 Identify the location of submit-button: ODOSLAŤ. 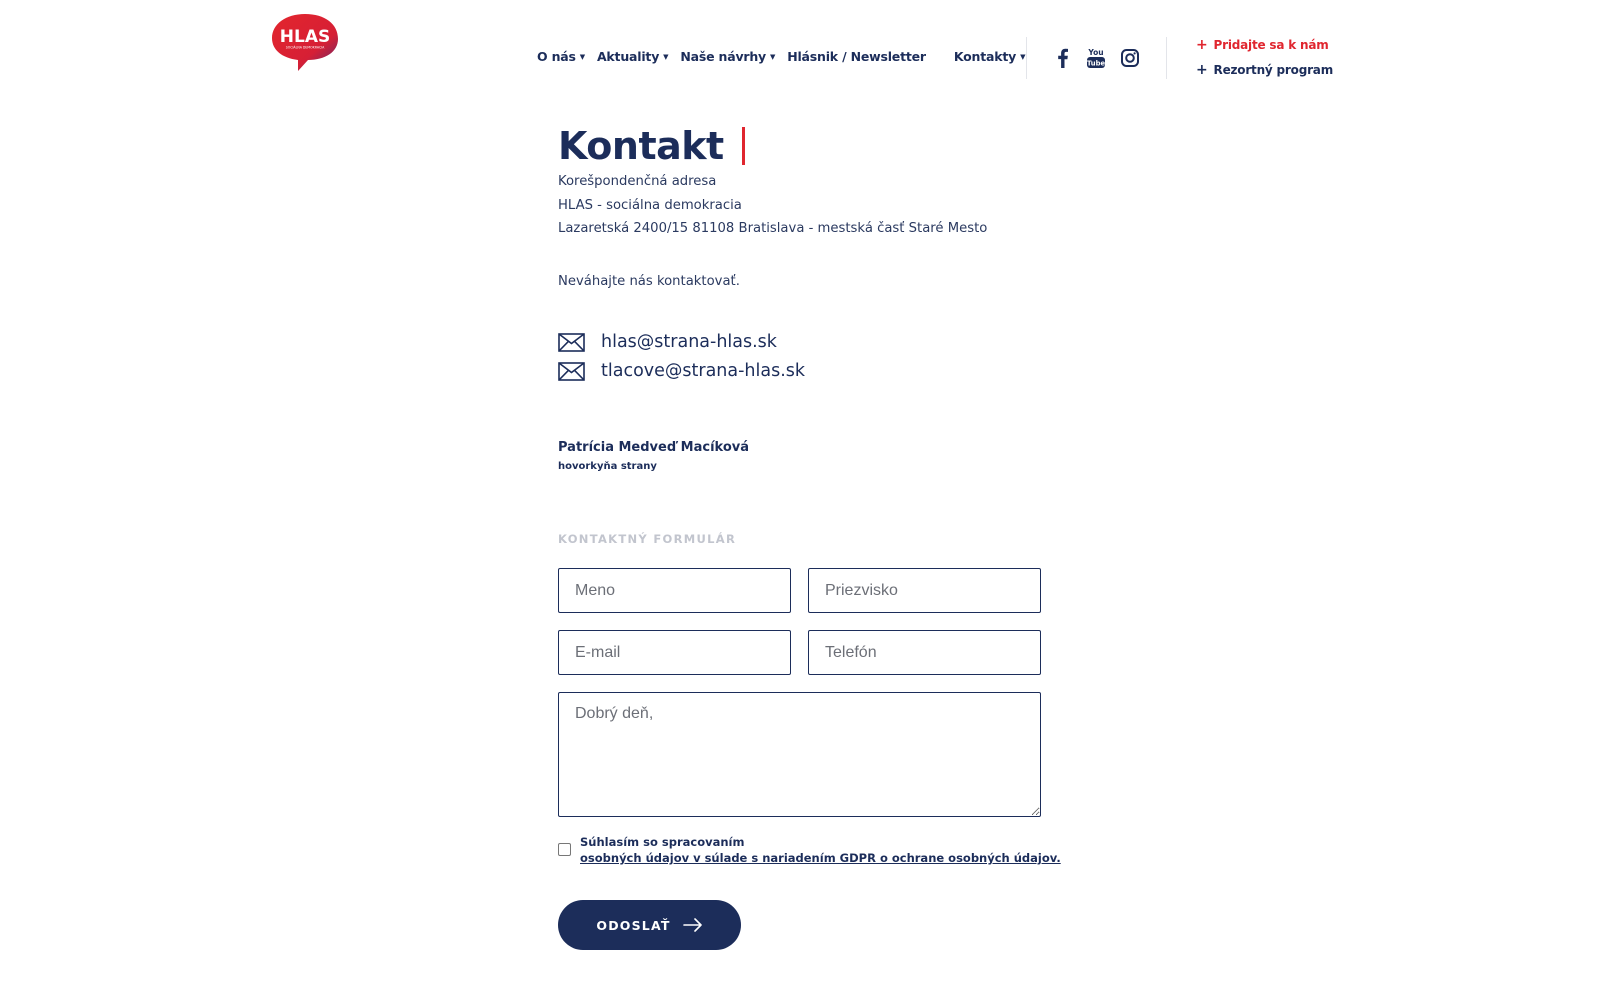
(649, 925).